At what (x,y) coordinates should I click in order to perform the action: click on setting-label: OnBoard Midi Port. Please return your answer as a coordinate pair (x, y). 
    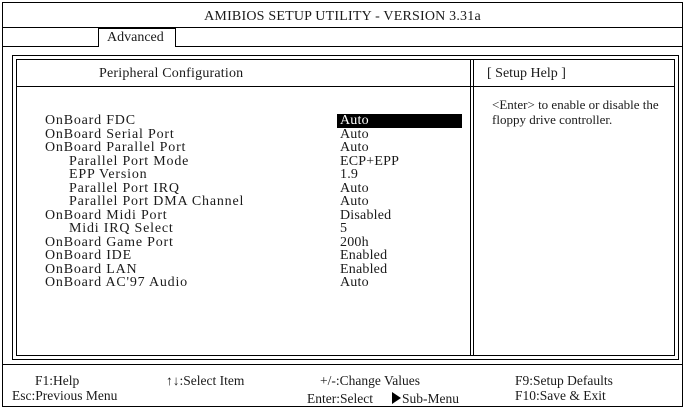
    Looking at the image, I should click on (106, 215).